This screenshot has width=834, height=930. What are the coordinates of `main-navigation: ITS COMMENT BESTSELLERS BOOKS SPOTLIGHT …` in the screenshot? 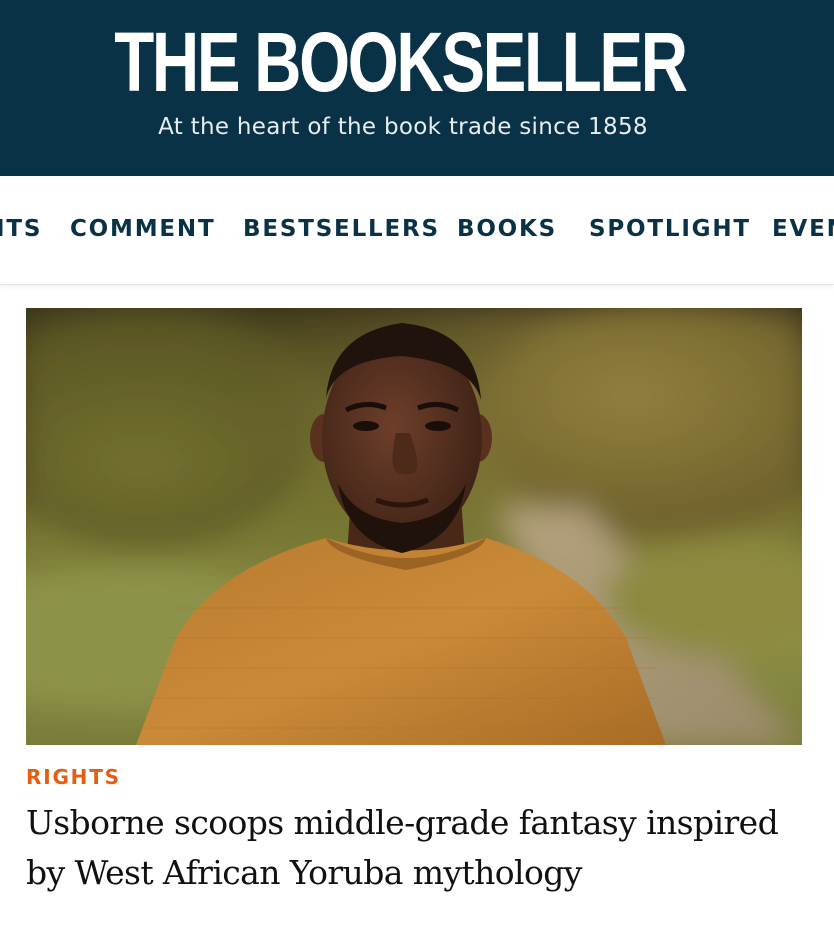 It's located at (417, 230).